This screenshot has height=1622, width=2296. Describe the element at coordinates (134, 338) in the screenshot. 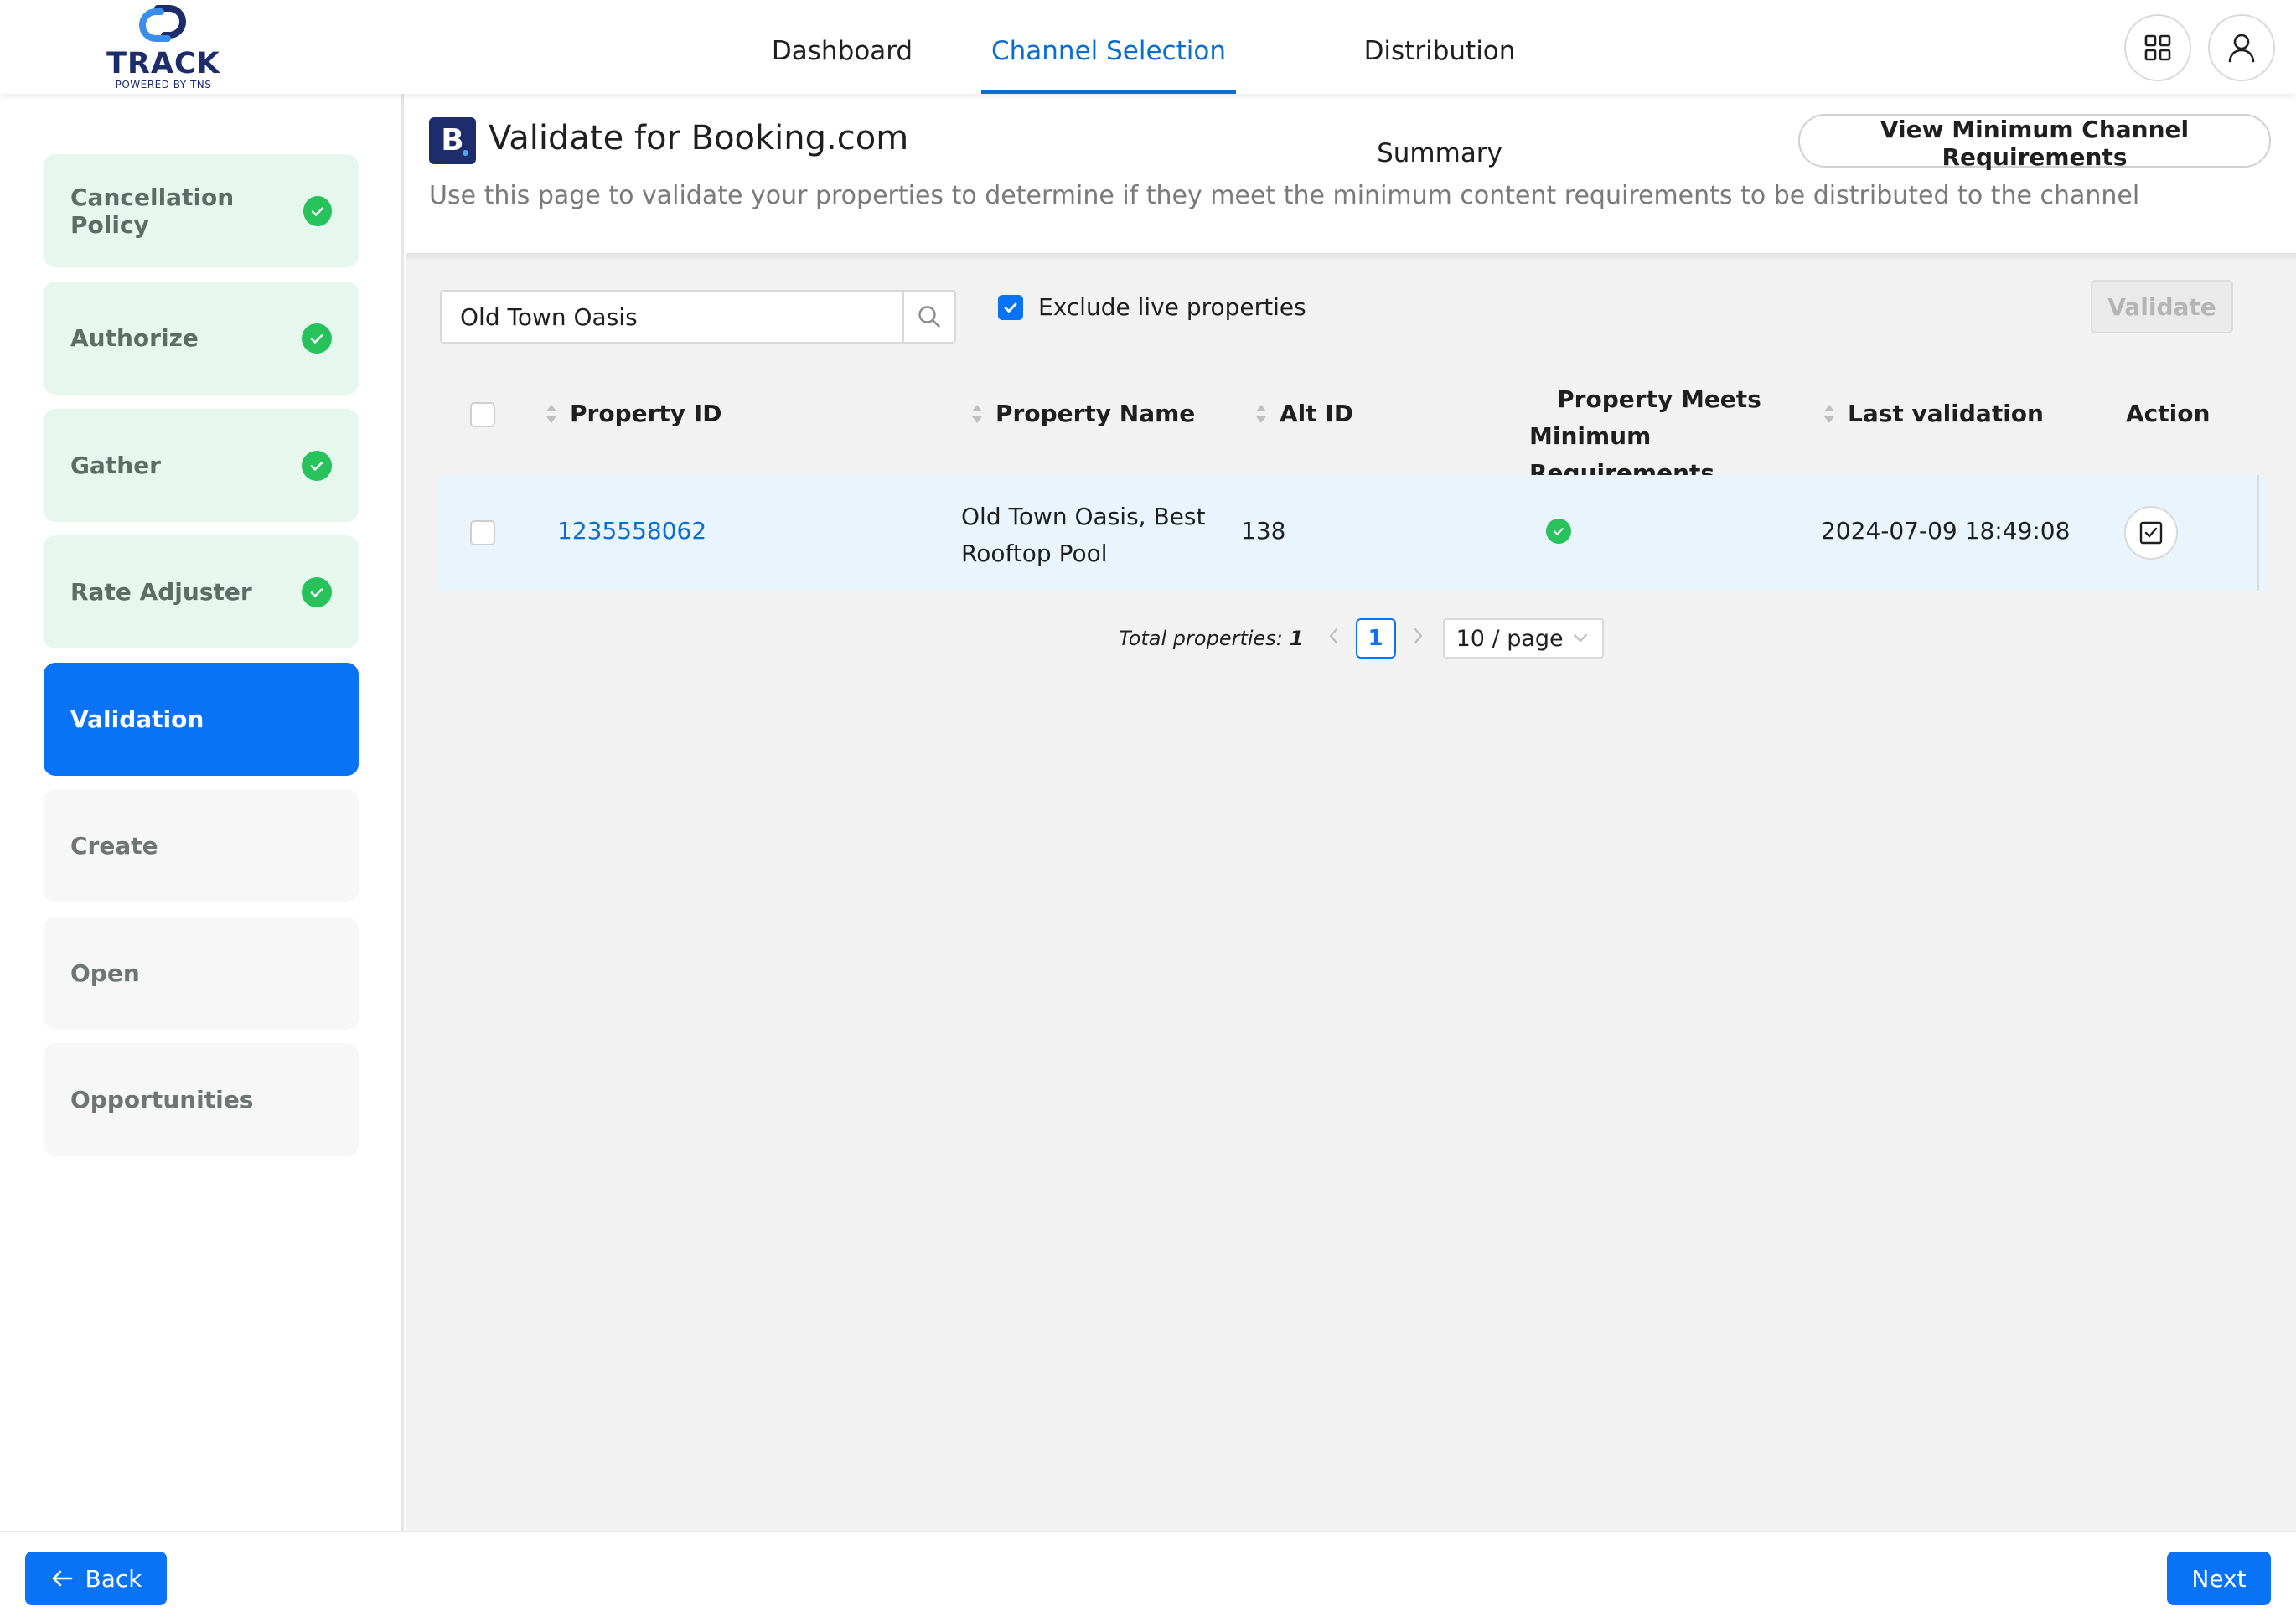

I see `step-label: Authorize` at that location.